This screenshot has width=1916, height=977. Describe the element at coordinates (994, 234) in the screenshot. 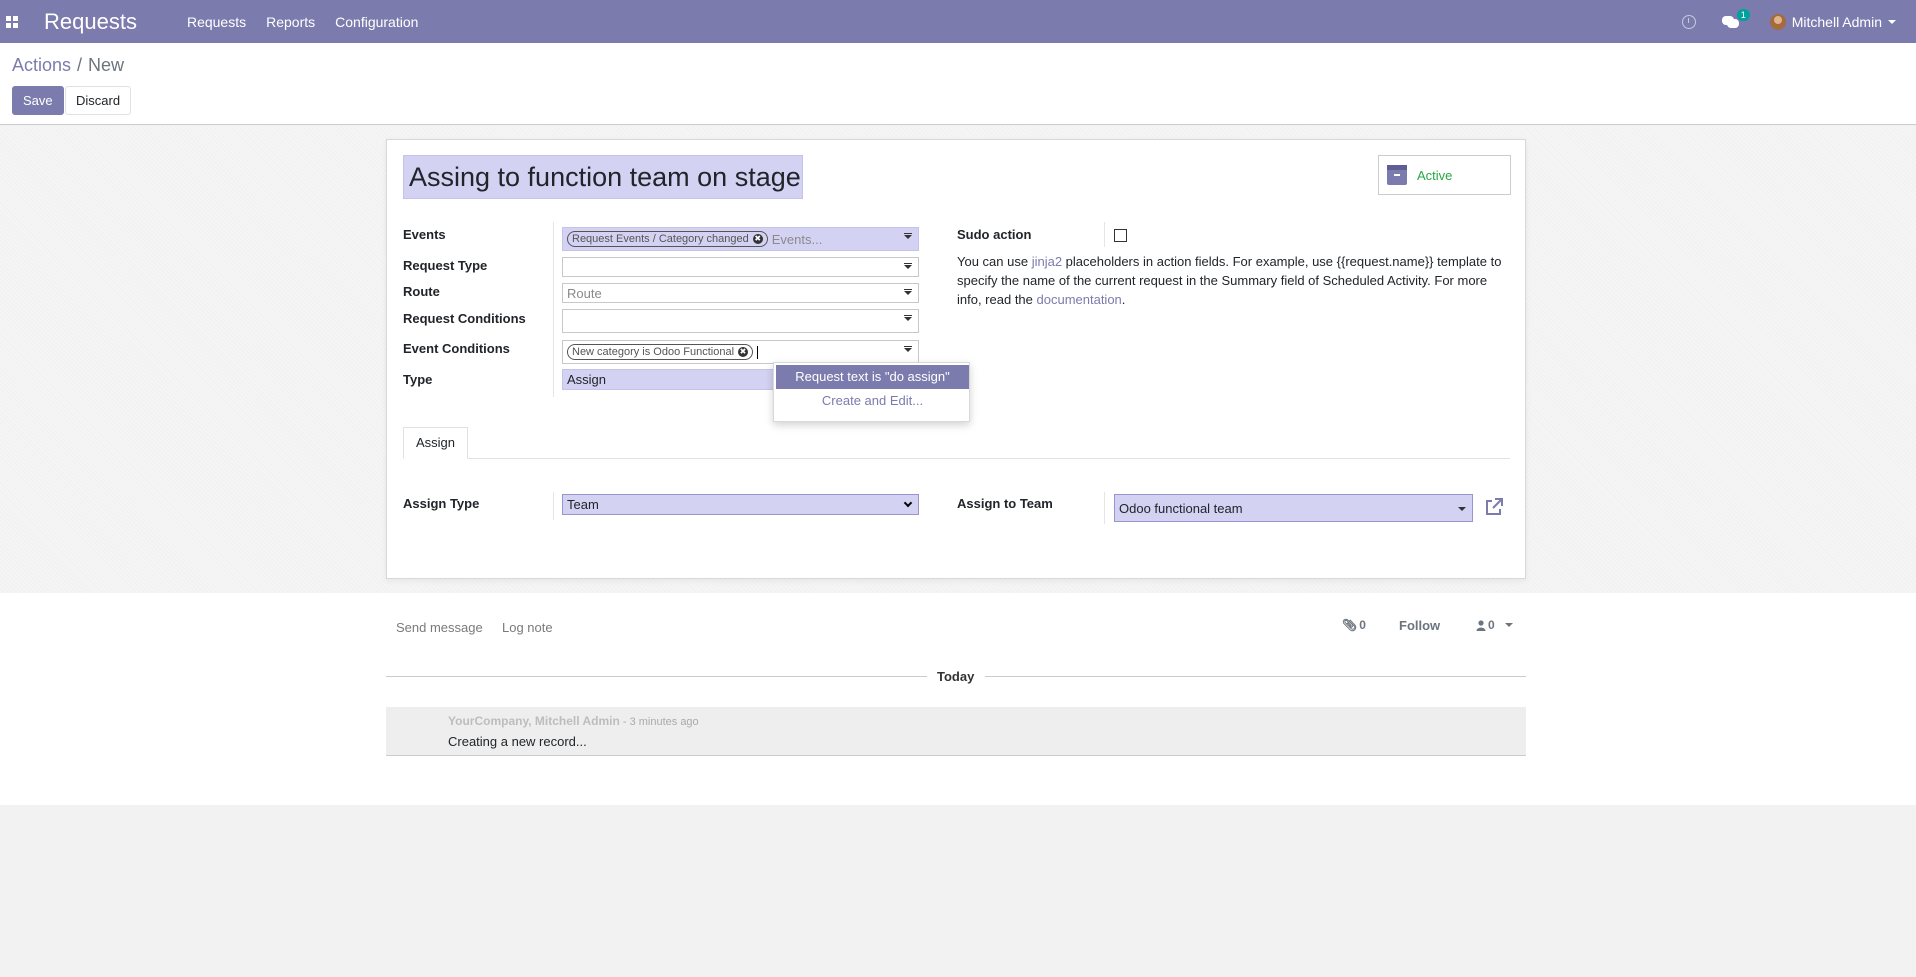

I see `sudo-action-label: Sudo action` at that location.